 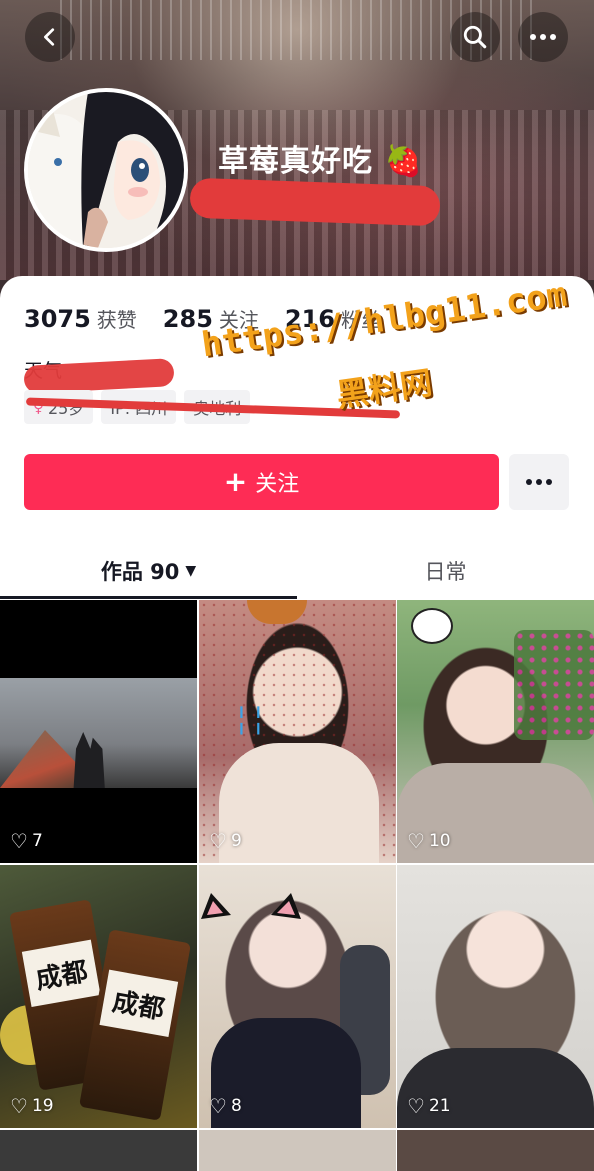 I want to click on strawberry-icon: 🍓, so click(x=403, y=161).